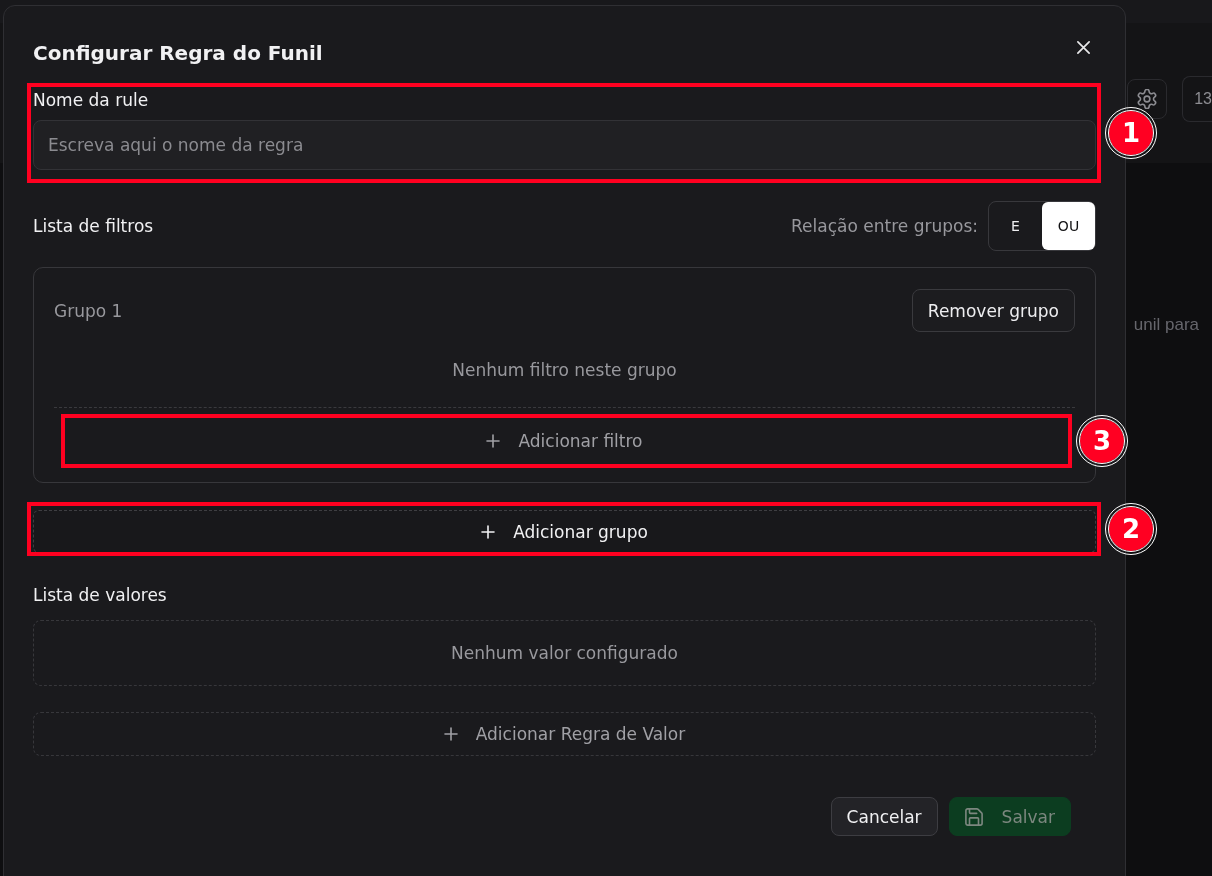 The height and width of the screenshot is (876, 1212). I want to click on cancel-button: Cancelar, so click(884, 816).